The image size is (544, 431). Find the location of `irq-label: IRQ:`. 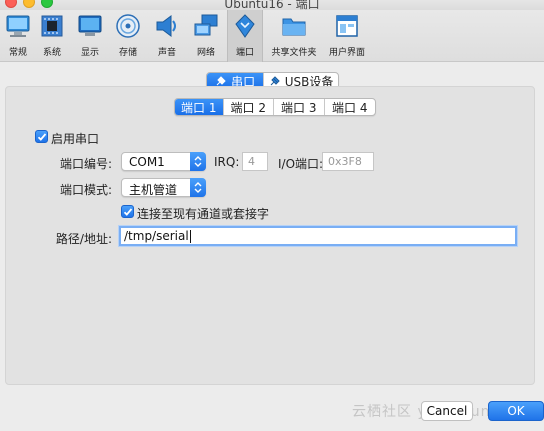

irq-label: IRQ: is located at coordinates (227, 162).